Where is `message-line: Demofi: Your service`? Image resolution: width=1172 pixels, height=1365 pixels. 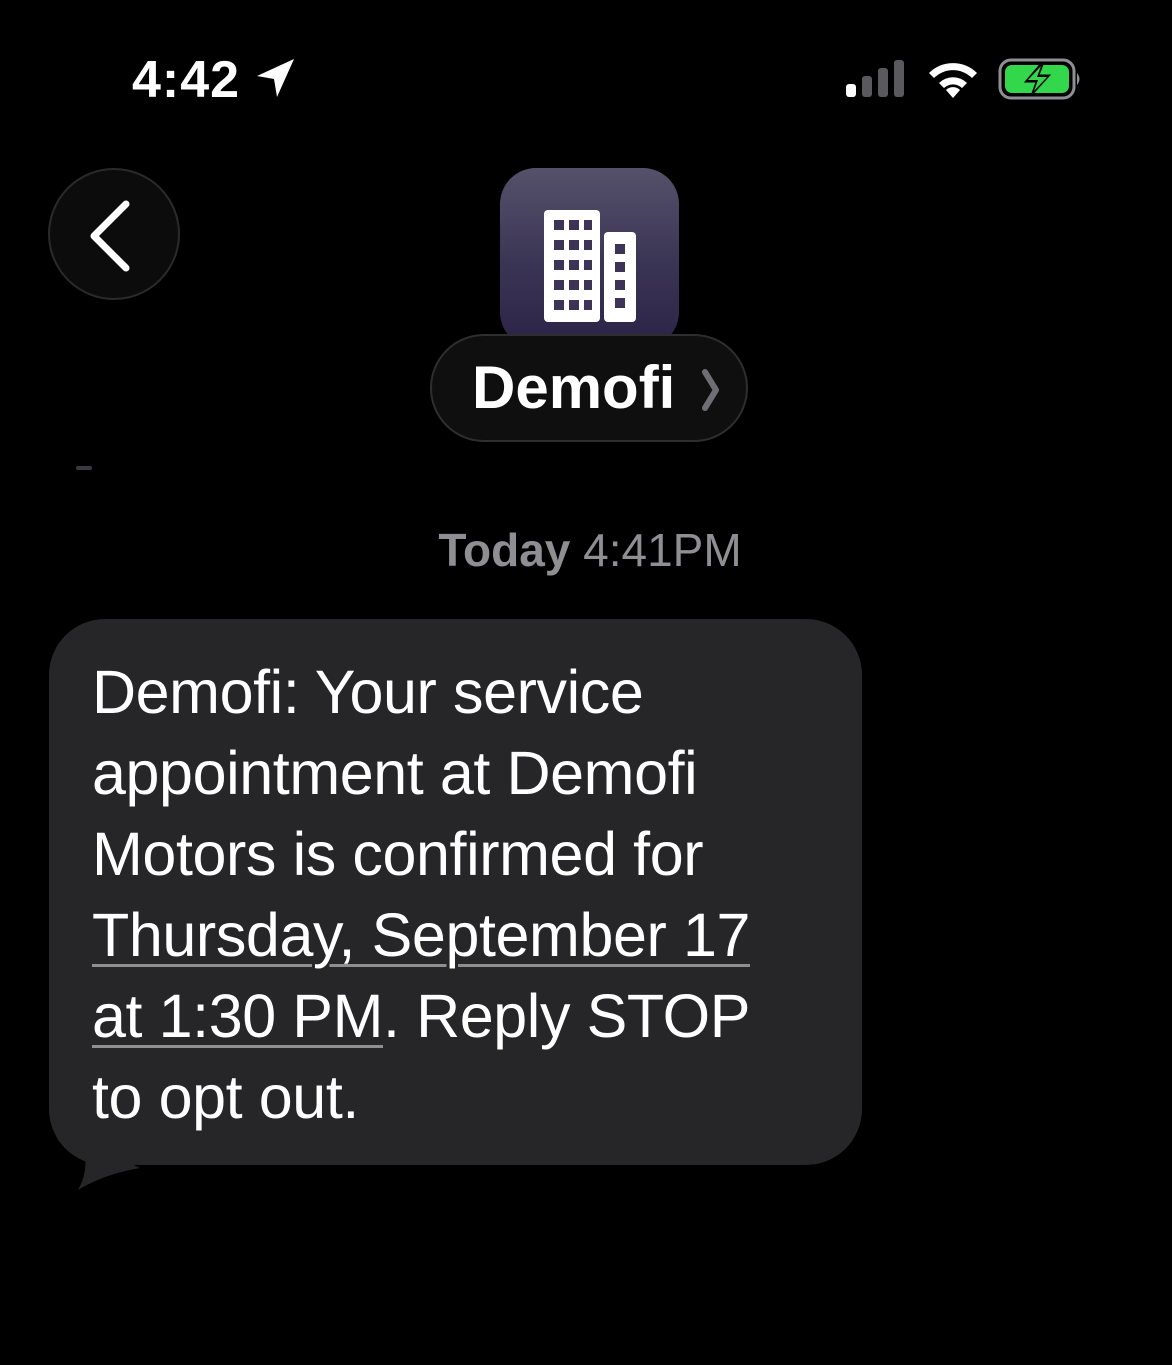
message-line: Demofi: Your service is located at coordinates (368, 692).